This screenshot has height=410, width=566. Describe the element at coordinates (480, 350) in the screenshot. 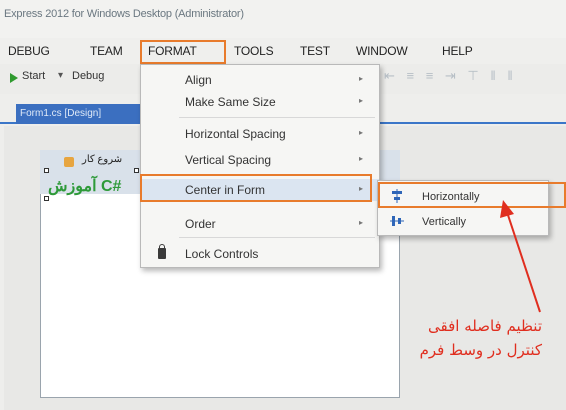

I see `callout-line-2: کنترل در وسط فرم` at that location.